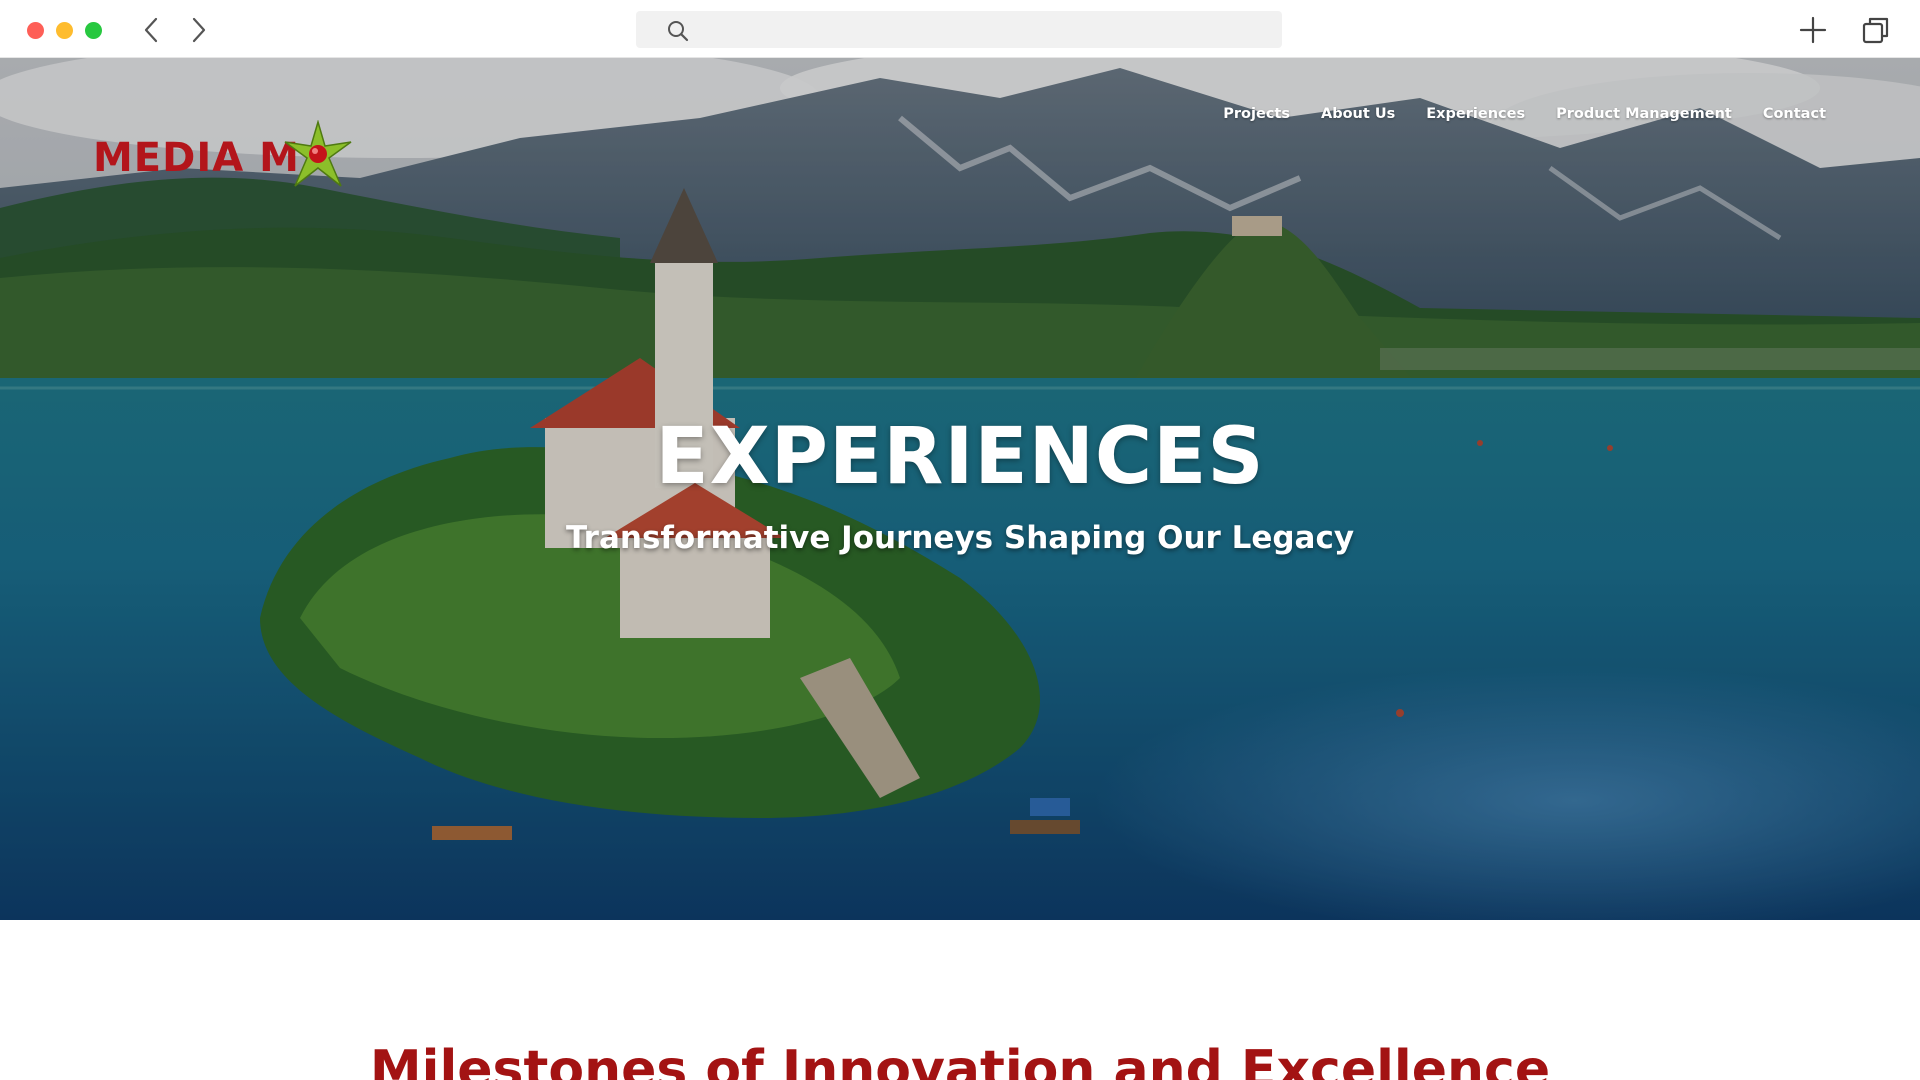  I want to click on new-tab-button, so click(1813, 30).